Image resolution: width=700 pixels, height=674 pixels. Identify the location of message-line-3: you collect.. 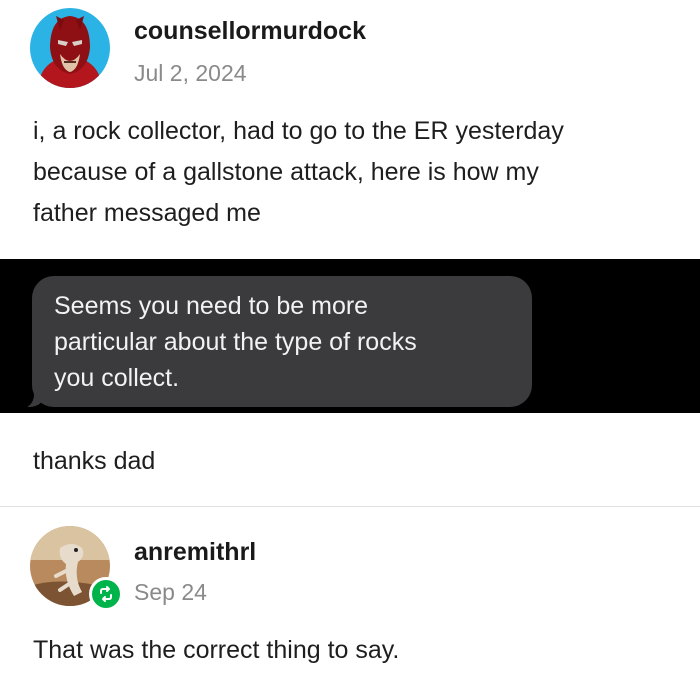
(117, 378).